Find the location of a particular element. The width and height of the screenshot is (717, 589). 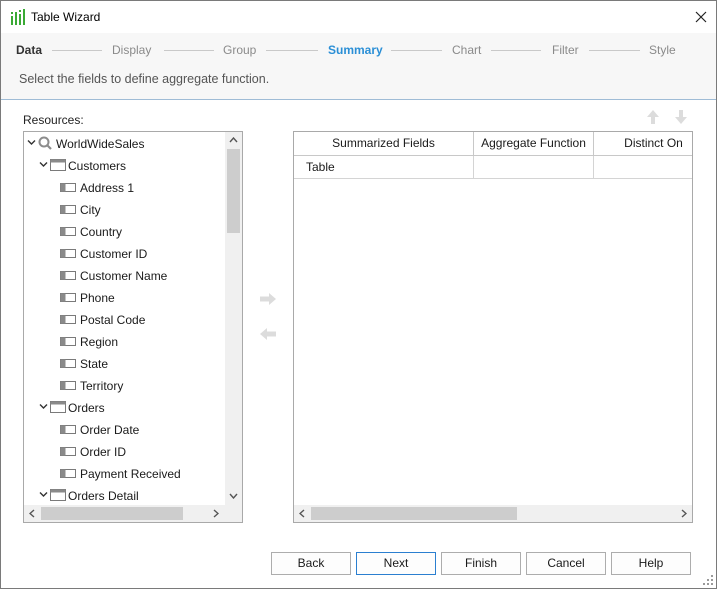

column-header-distinct-on: Distinct On is located at coordinates (643, 144).